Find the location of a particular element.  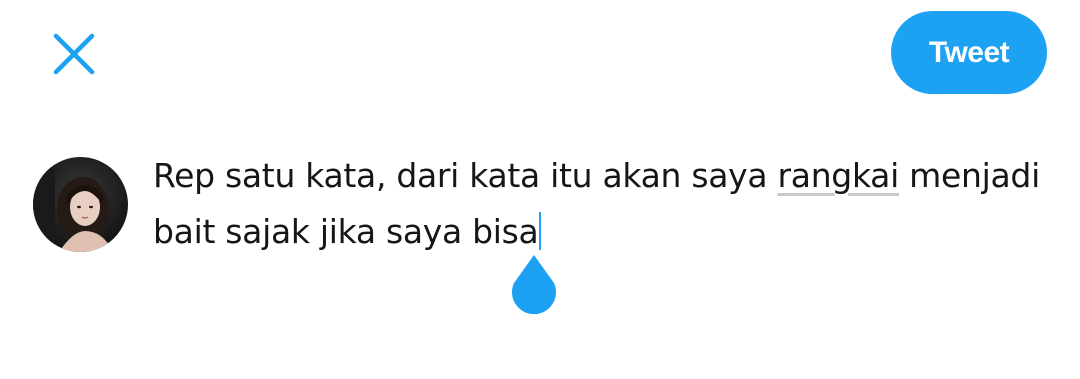

text-cursor-handle is located at coordinates (534, 286).